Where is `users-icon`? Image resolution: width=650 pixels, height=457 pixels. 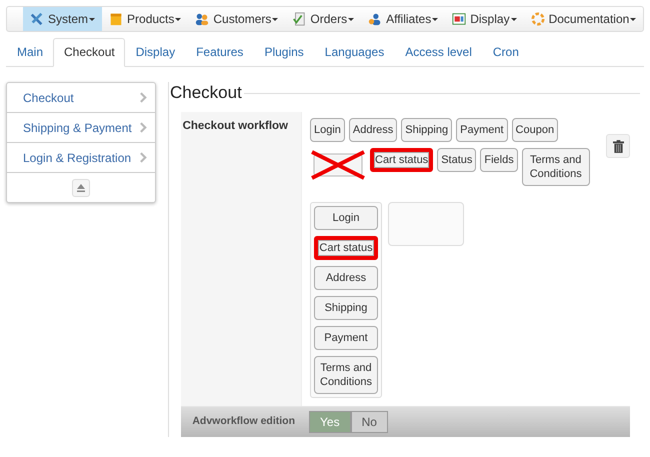
users-icon is located at coordinates (202, 19).